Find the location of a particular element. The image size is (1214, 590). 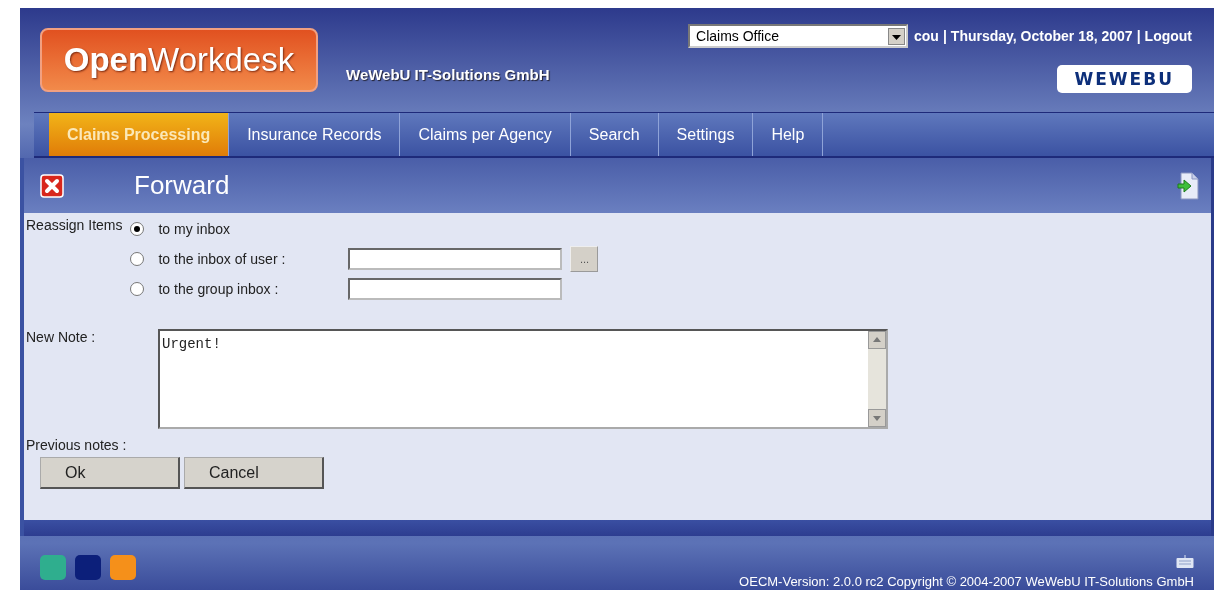

cancel-button: Cancel is located at coordinates (254, 473).